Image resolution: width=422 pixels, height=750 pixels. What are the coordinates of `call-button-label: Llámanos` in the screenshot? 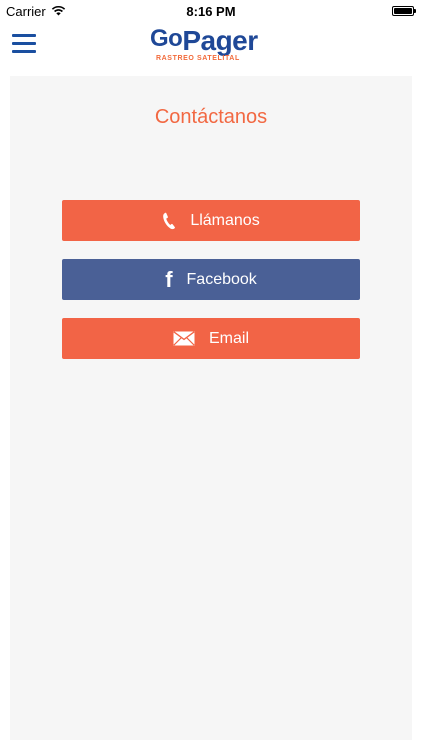 It's located at (225, 220).